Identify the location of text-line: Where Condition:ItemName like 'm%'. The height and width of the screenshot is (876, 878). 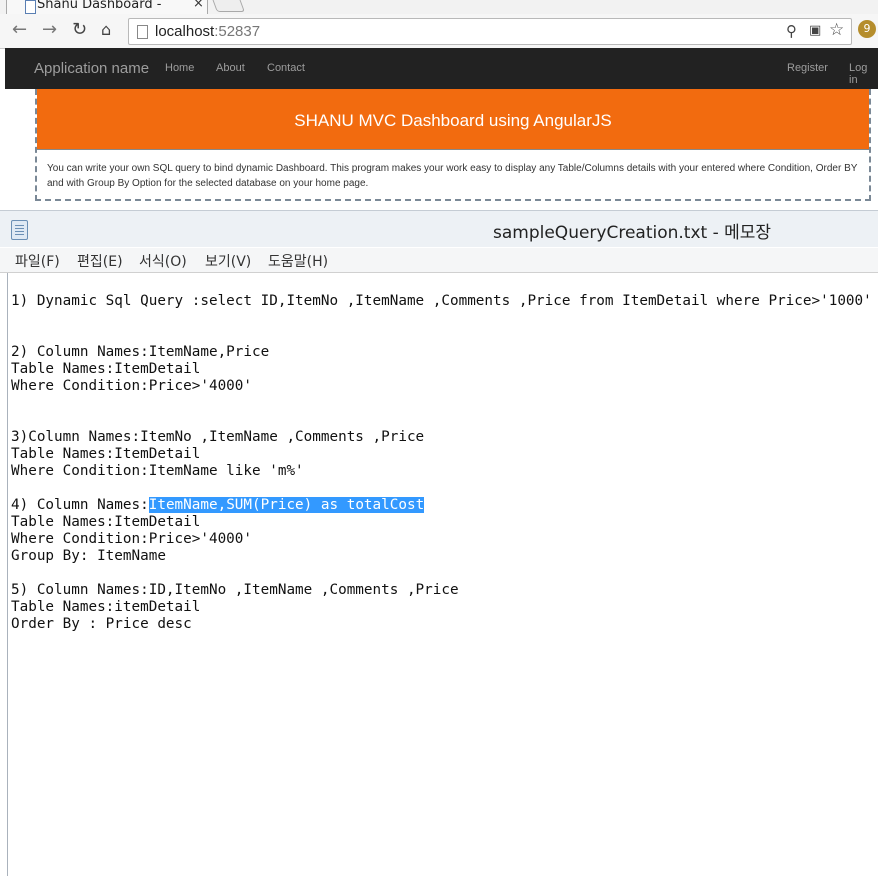
(157, 471).